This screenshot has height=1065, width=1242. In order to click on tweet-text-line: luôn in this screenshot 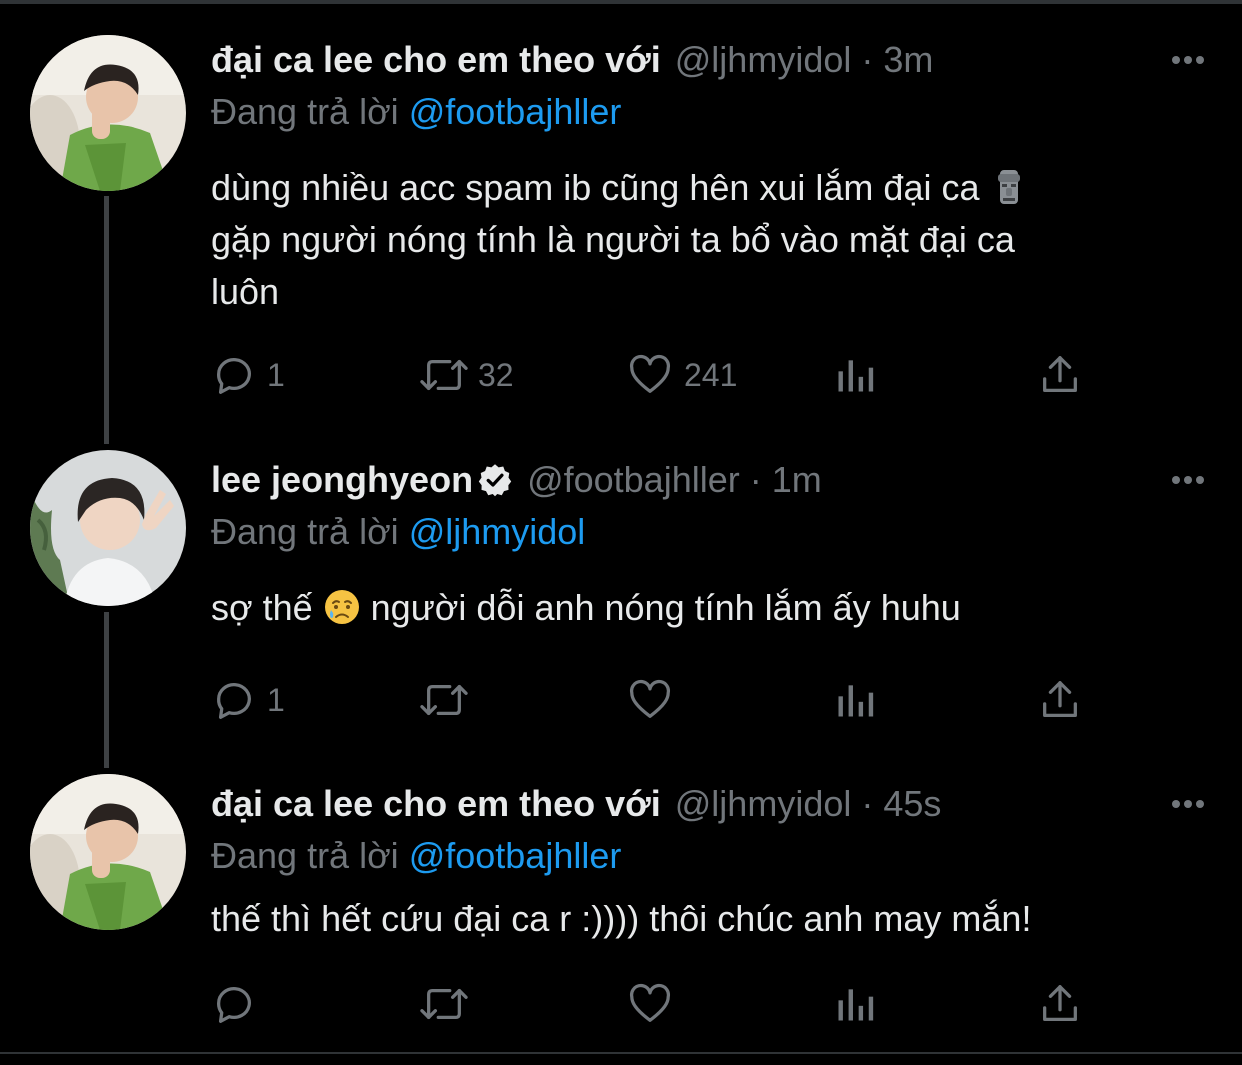, I will do `click(245, 291)`.